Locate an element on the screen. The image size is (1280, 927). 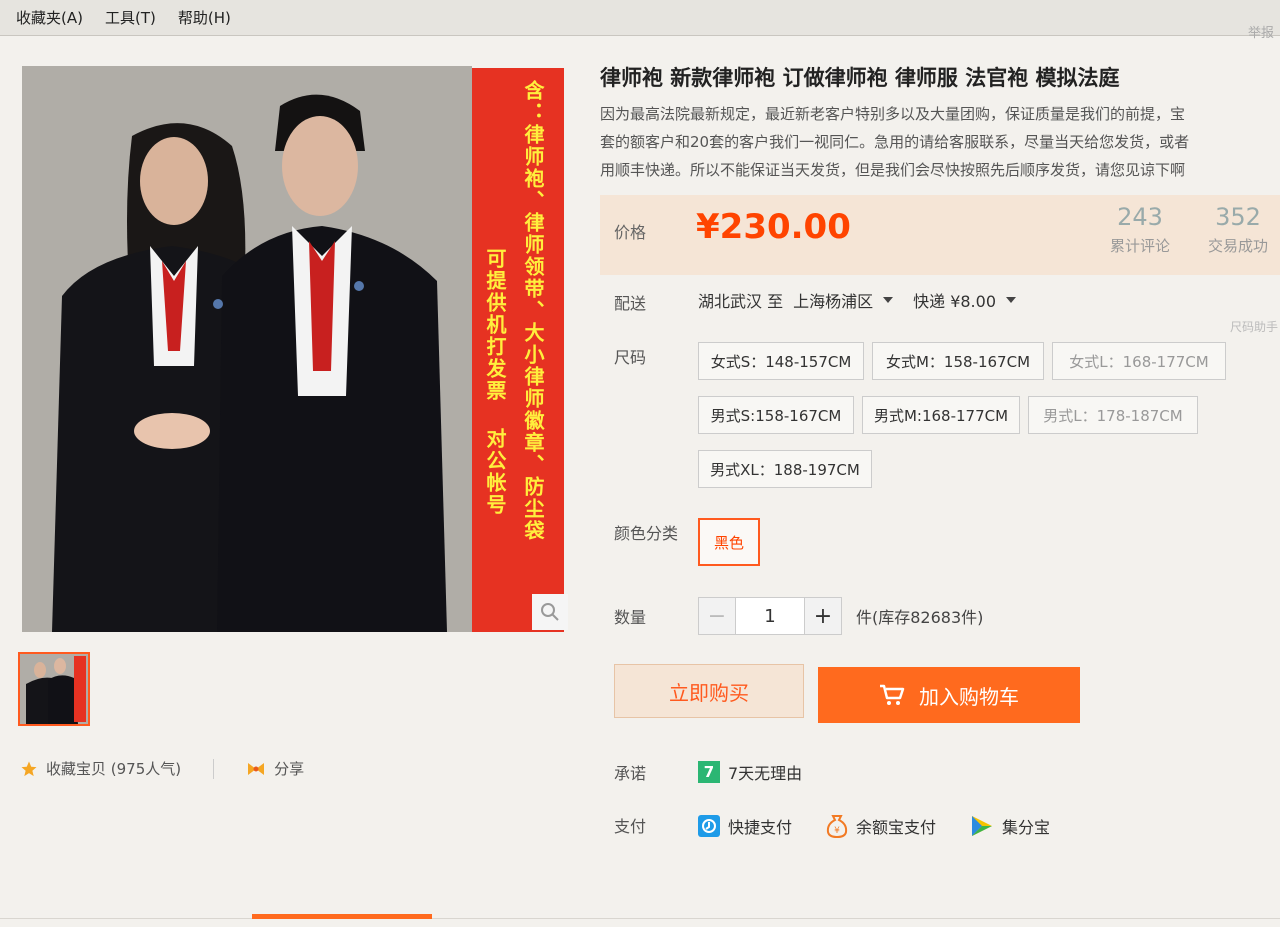
payment-method: 快捷支付 is located at coordinates (745, 826).